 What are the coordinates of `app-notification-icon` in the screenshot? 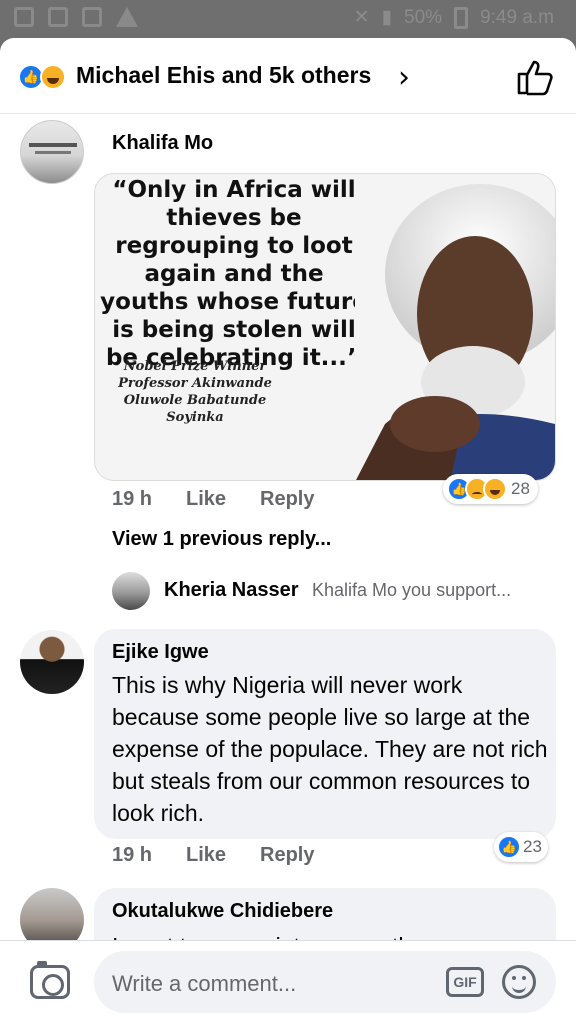 It's located at (24, 17).